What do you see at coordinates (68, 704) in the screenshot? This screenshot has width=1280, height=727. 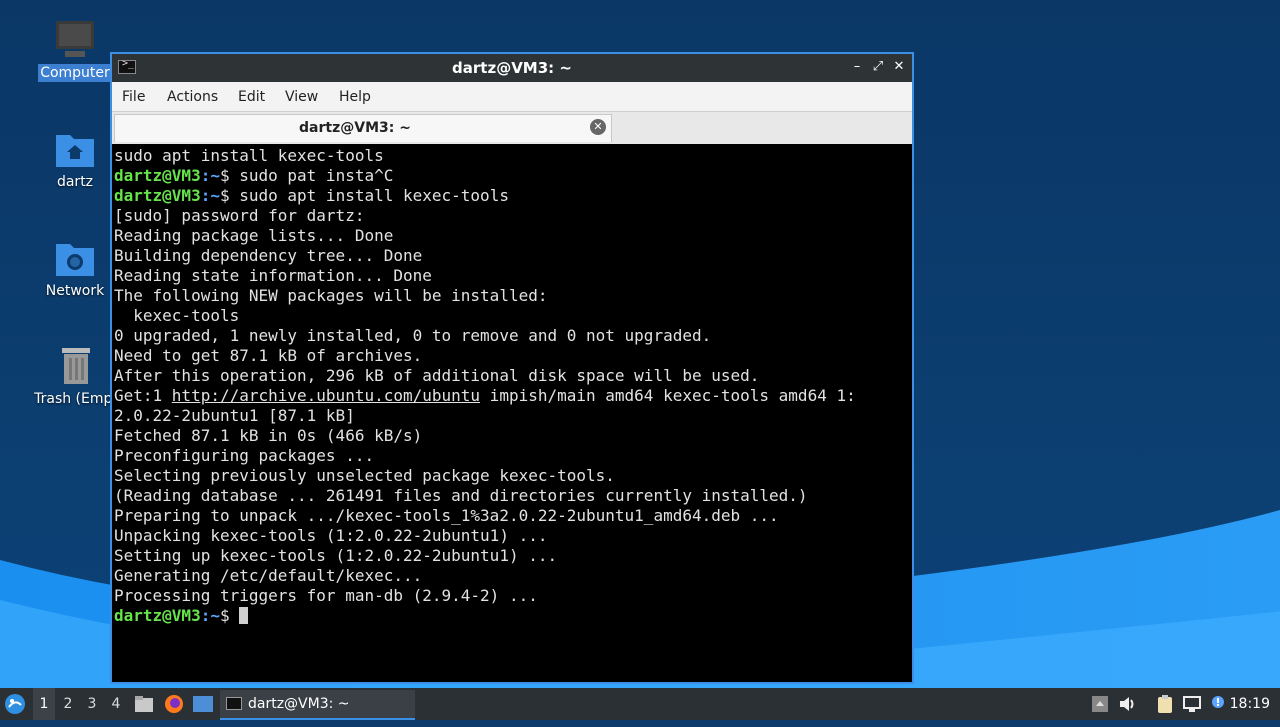 I see `workspace-2: 2` at bounding box center [68, 704].